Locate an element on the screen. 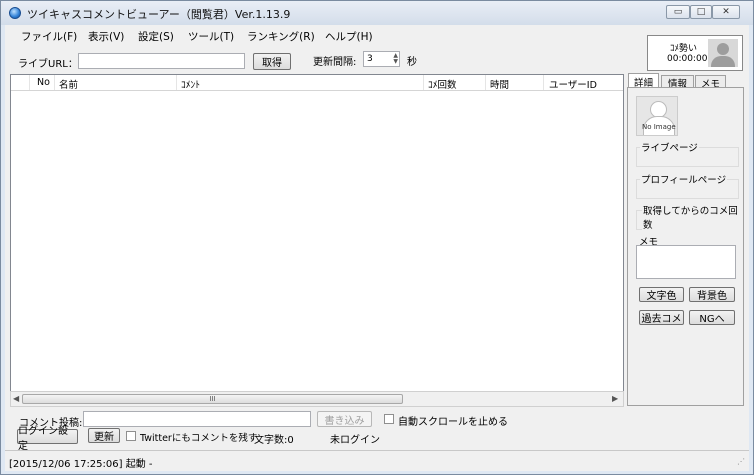 The image size is (754, 475). no-image-label: No Image is located at coordinates (659, 127).